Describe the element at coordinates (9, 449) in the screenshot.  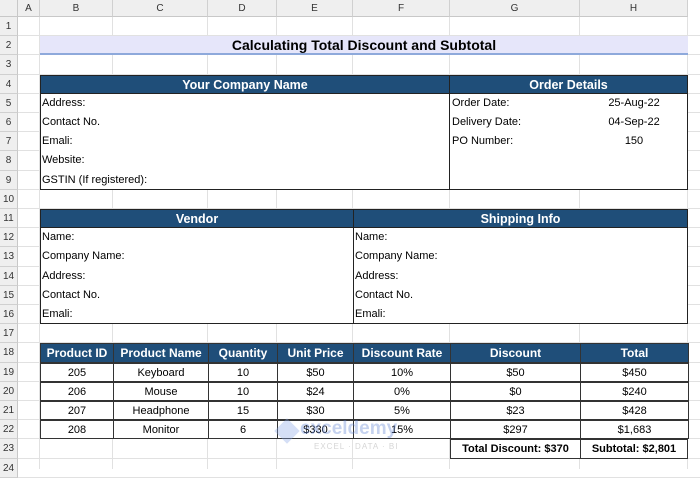
I see `row-header-23: 23` at that location.